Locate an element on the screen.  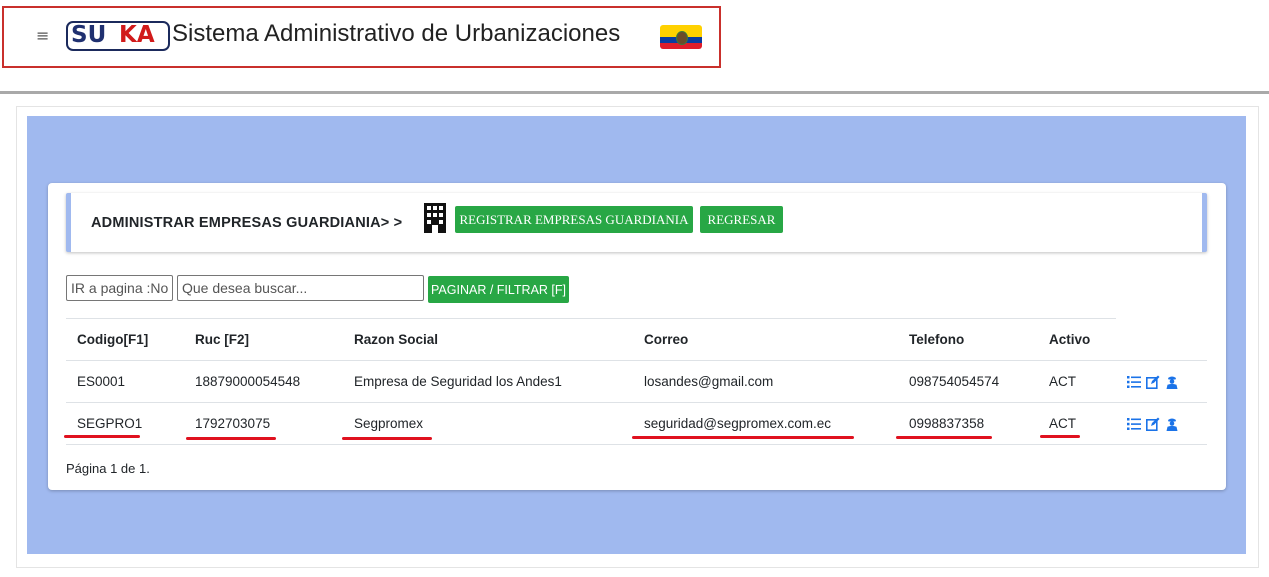
column-header-telefono: Telefono is located at coordinates (937, 339).